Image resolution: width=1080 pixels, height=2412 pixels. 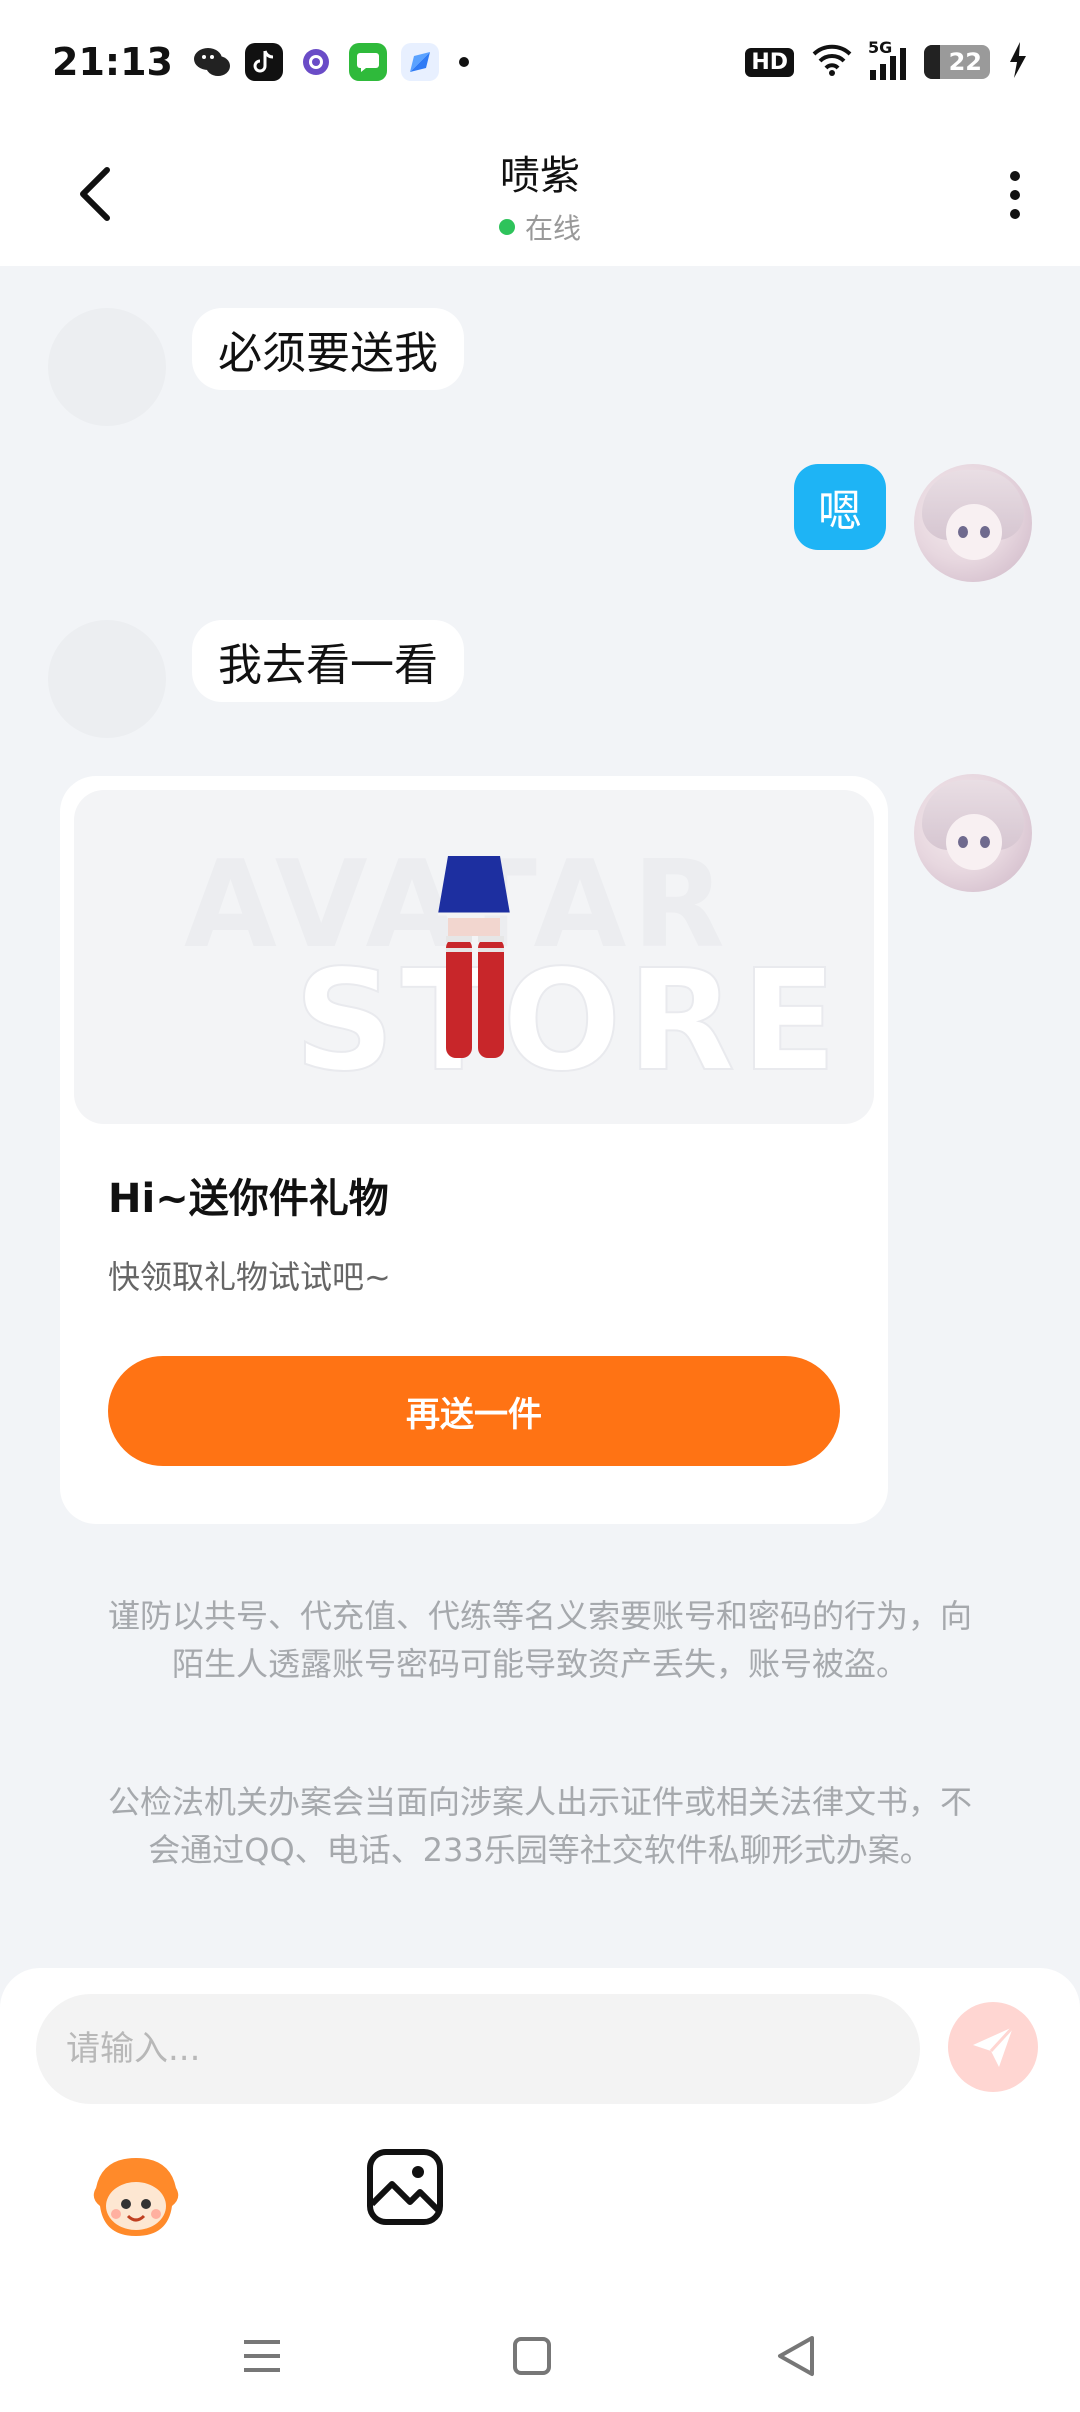 I want to click on charging-icon, so click(x=1018, y=62).